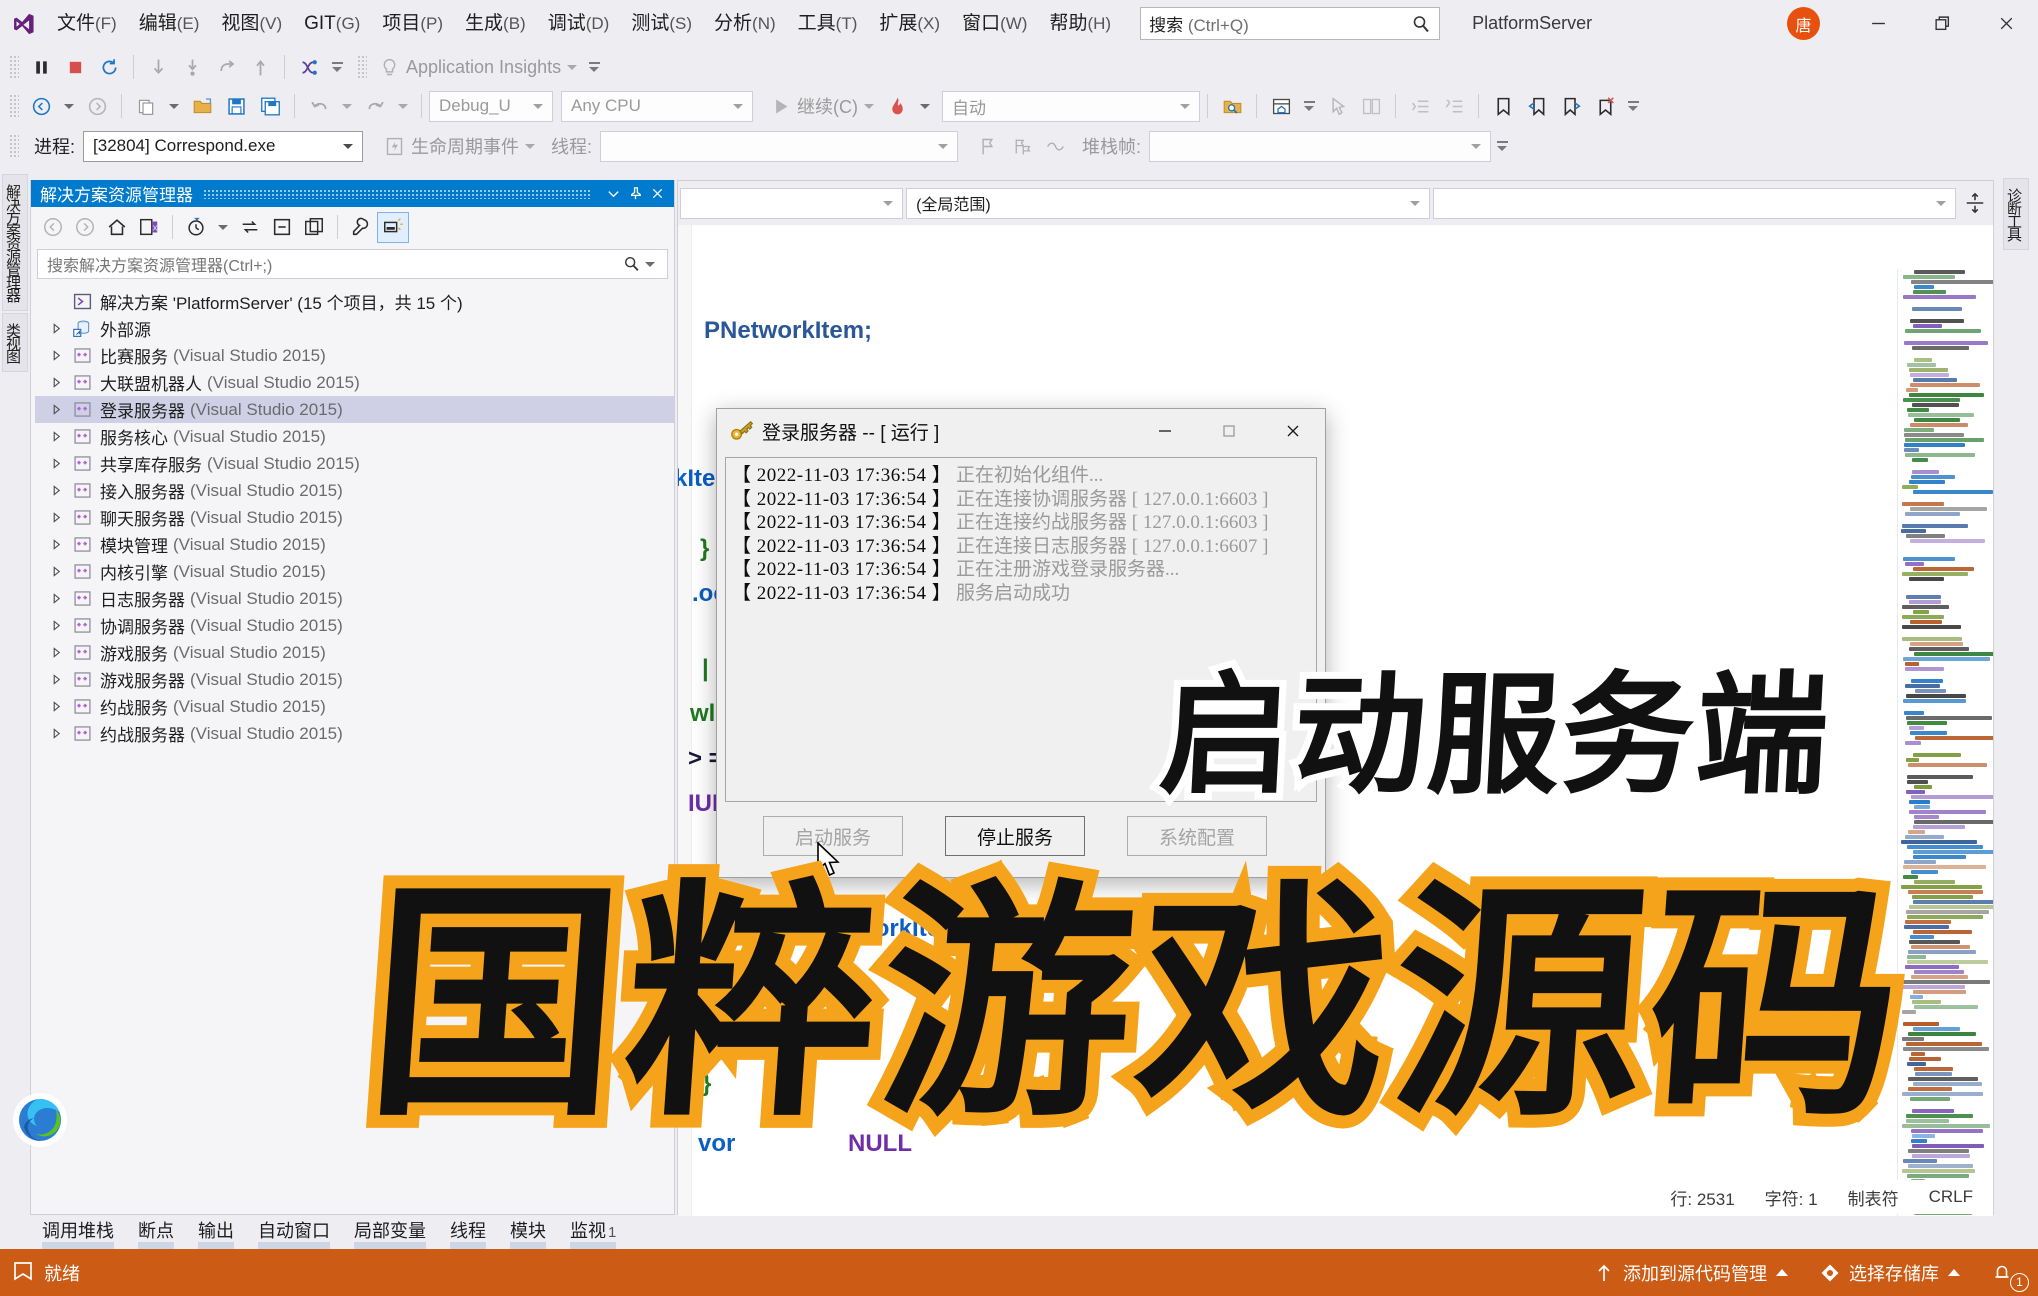 The width and height of the screenshot is (2038, 1296). I want to click on pin-icon, so click(635, 194).